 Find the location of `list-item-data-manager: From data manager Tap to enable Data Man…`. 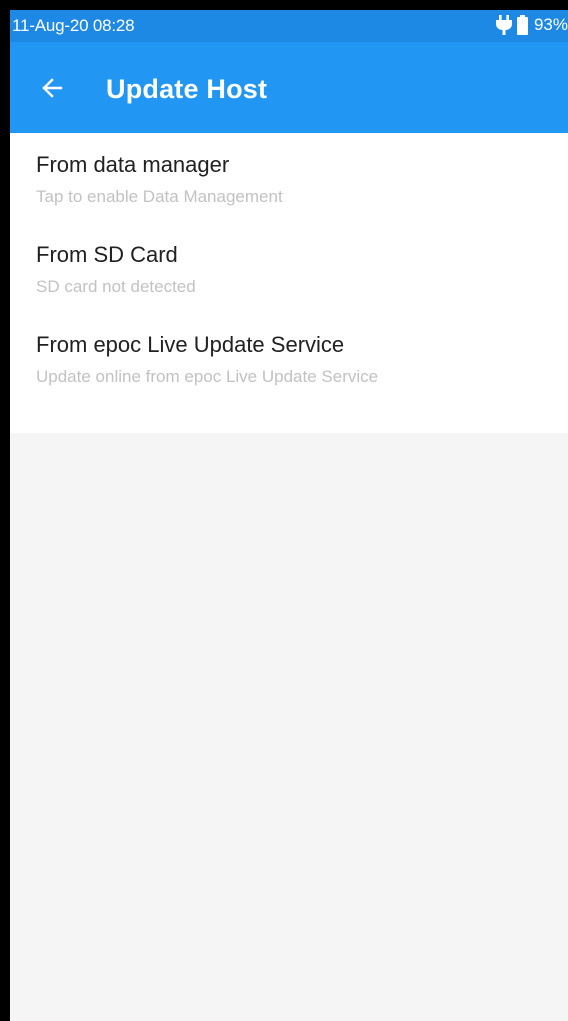

list-item-data-manager: From data manager Tap to enable Data Man… is located at coordinates (289, 196).